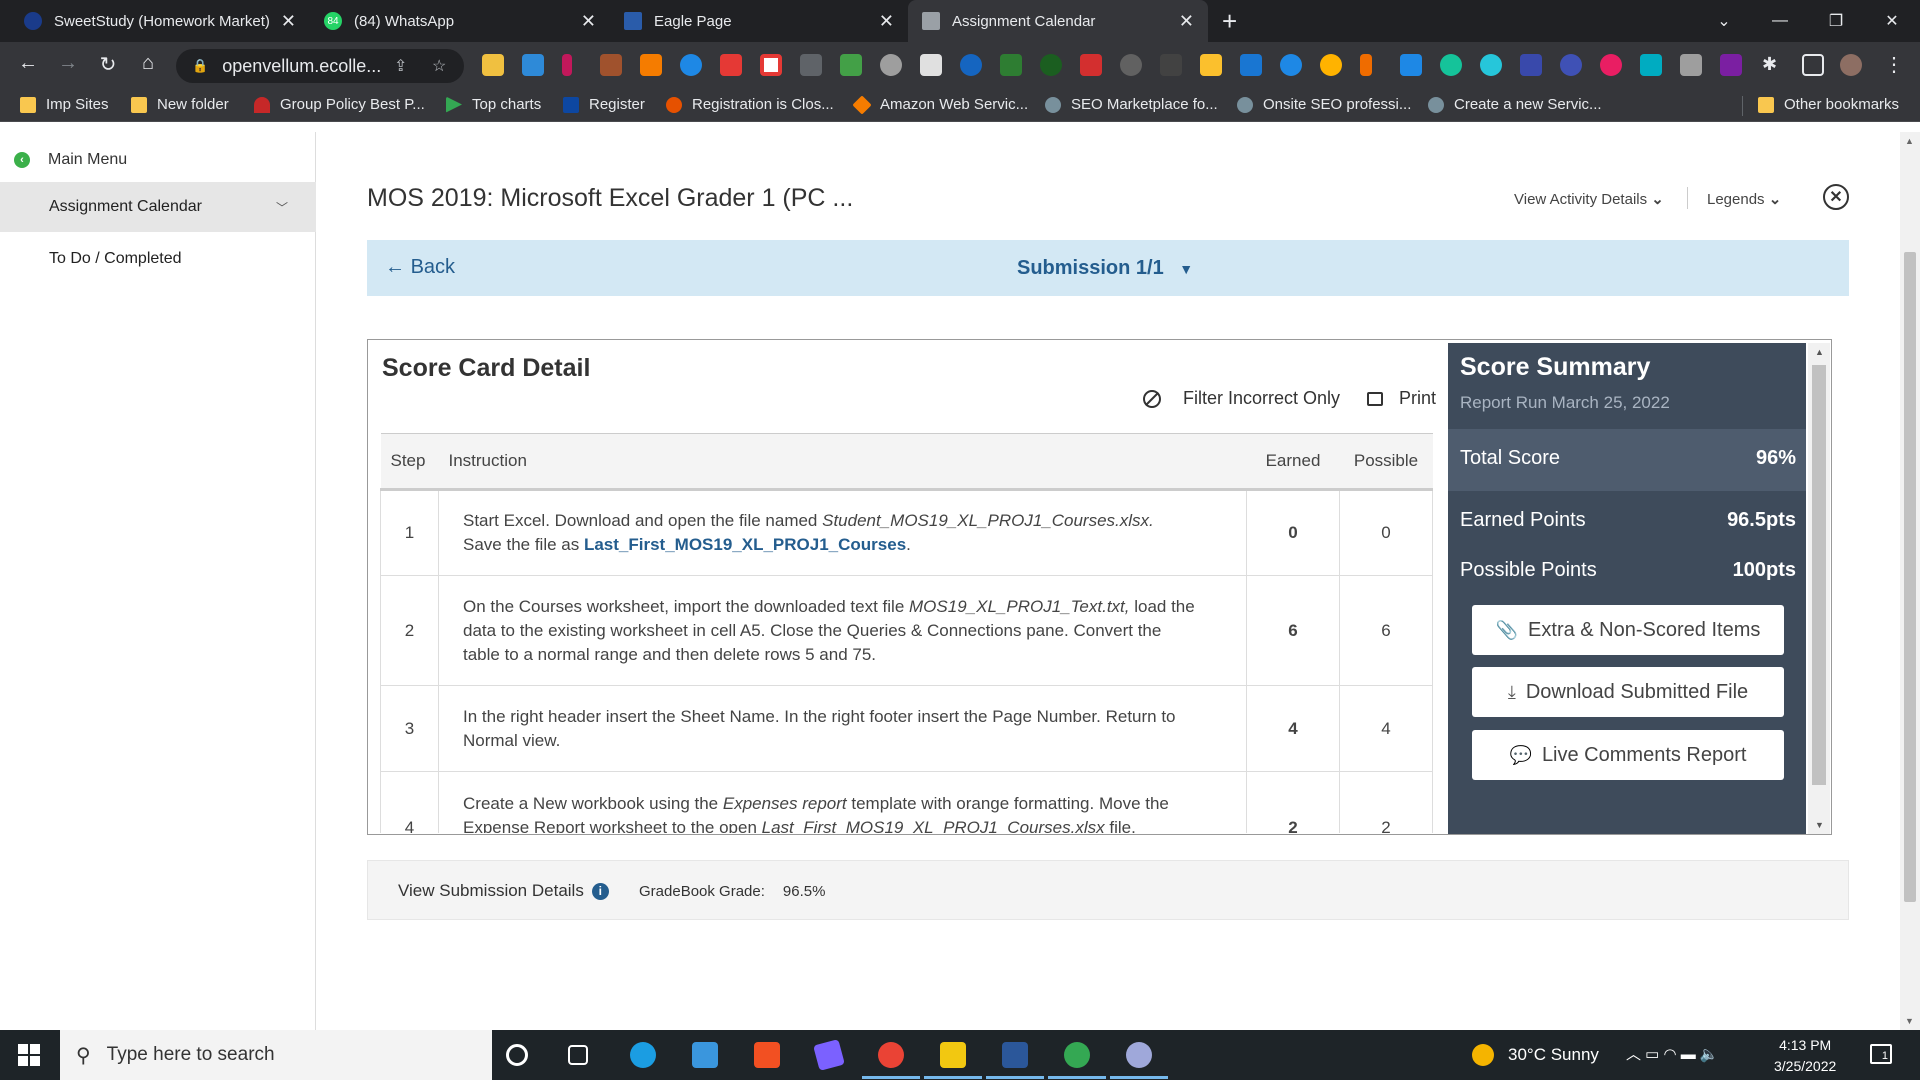  What do you see at coordinates (1851, 65) in the screenshot?
I see `profile-avatar-icon` at bounding box center [1851, 65].